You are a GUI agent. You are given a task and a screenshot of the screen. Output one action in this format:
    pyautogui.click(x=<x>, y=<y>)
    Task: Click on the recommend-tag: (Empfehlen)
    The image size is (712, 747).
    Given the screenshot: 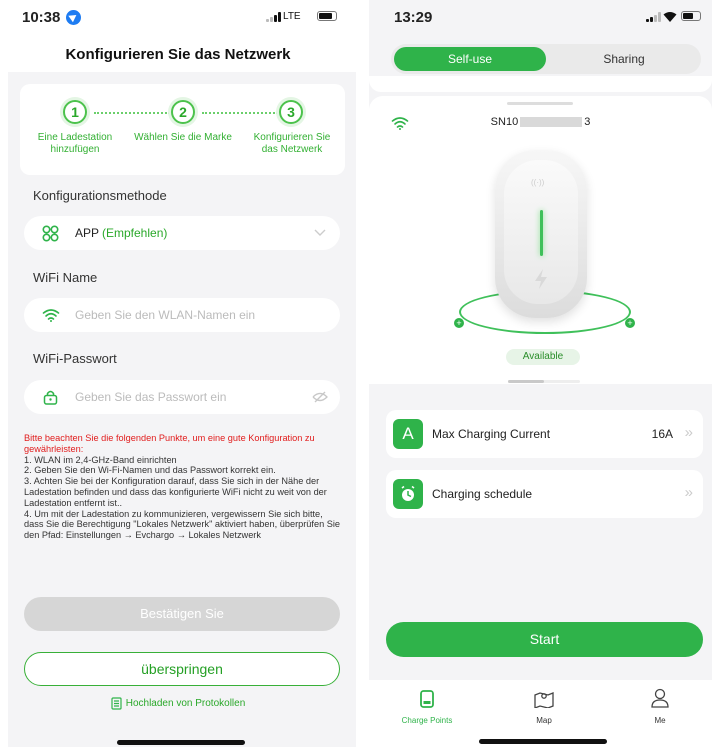 What is the action you would take?
    pyautogui.click(x=135, y=233)
    